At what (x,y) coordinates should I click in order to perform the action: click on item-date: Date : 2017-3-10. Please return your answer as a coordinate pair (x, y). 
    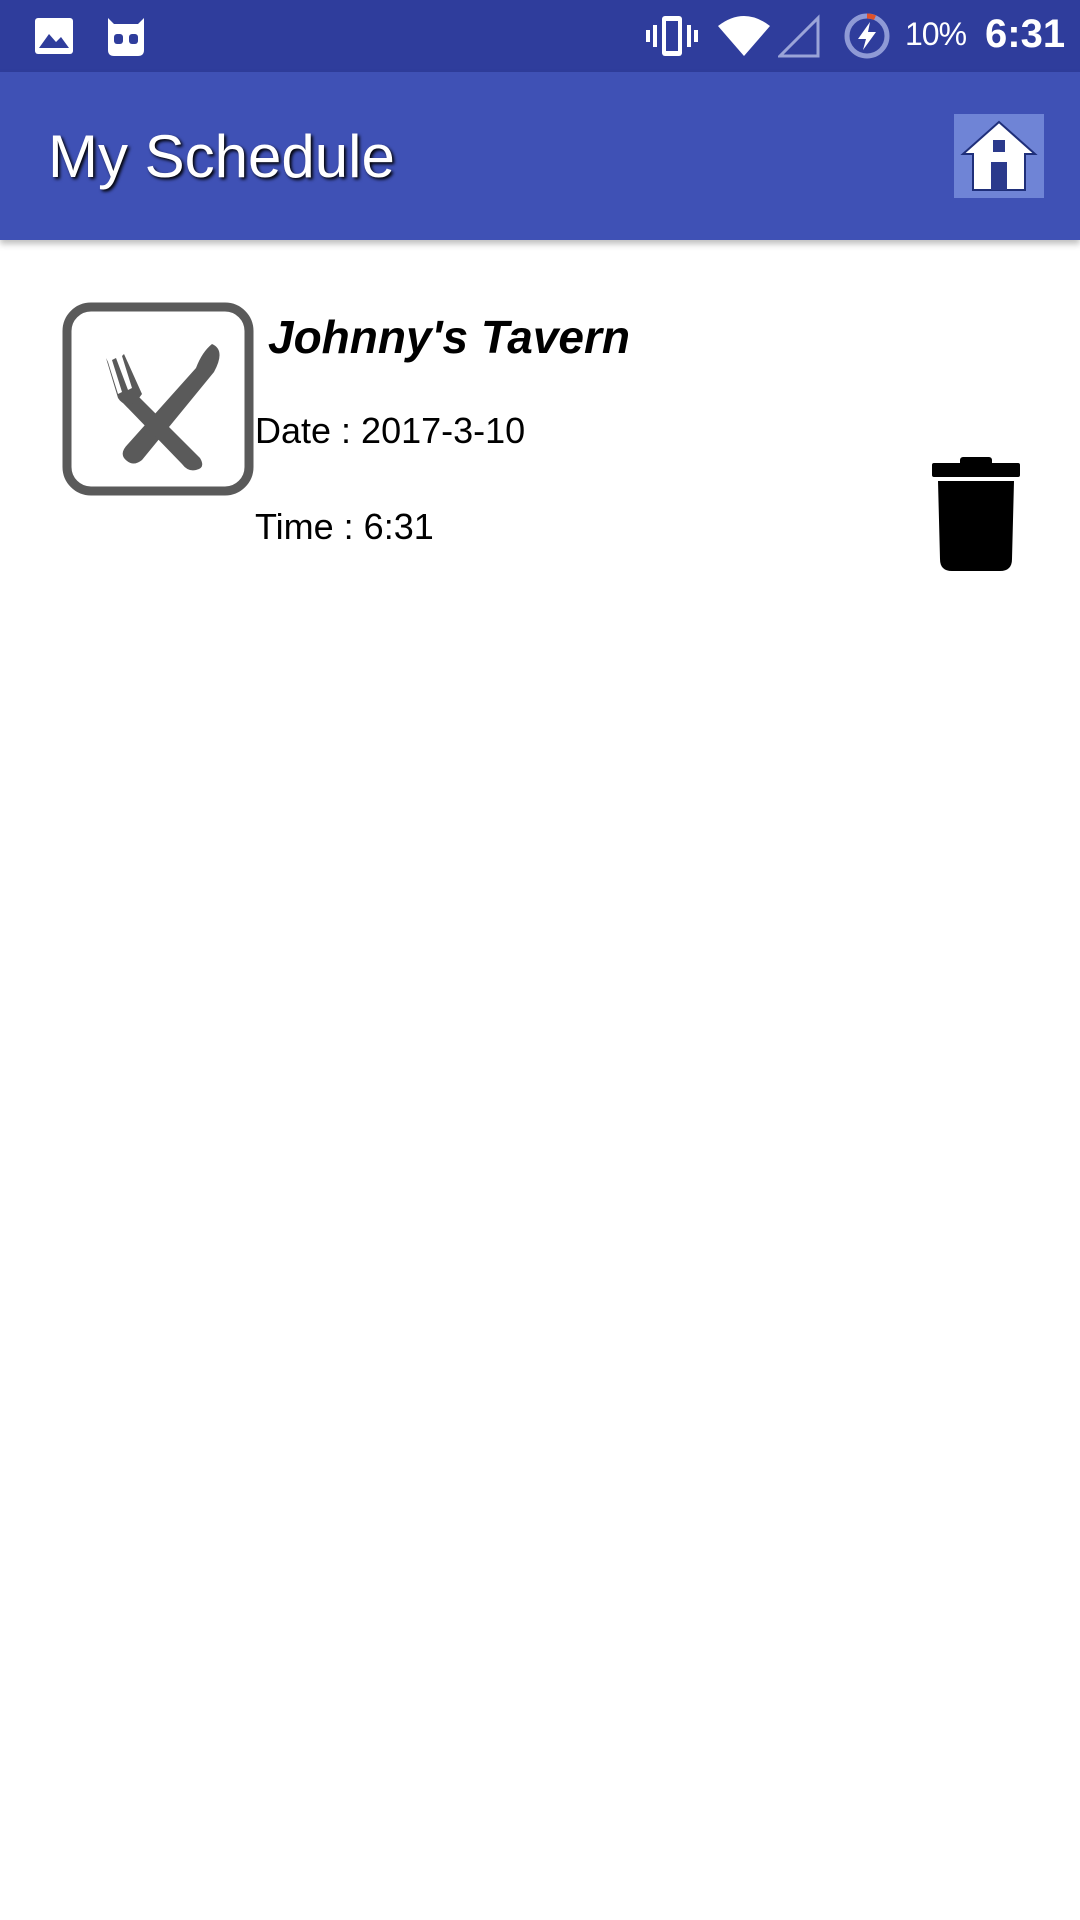
    Looking at the image, I should click on (390, 430).